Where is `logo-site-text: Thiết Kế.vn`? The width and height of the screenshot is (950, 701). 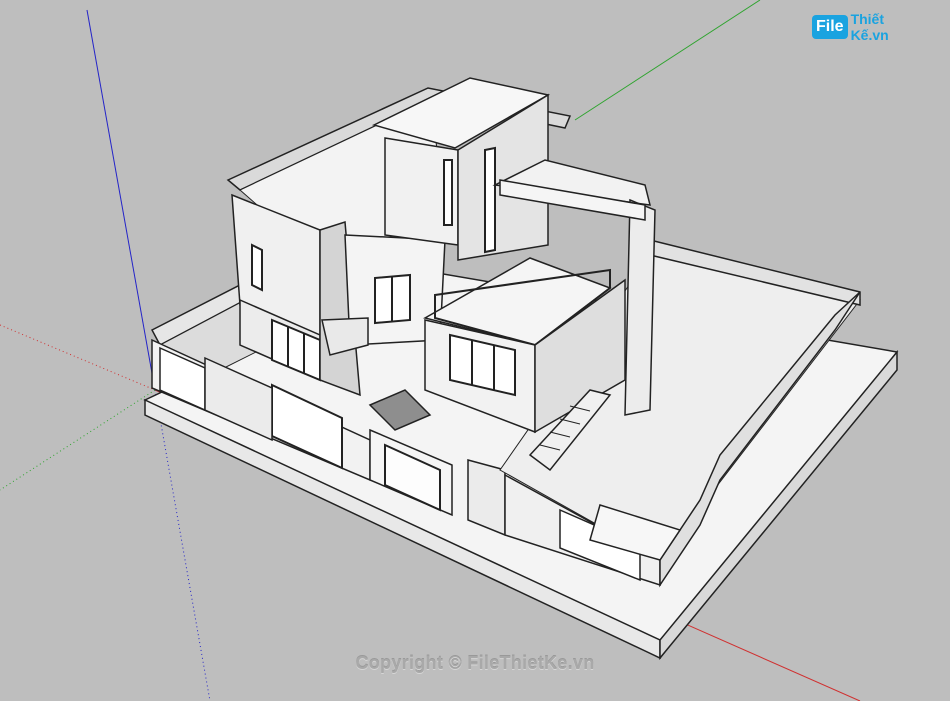 logo-site-text: Thiết Kế.vn is located at coordinates (869, 27).